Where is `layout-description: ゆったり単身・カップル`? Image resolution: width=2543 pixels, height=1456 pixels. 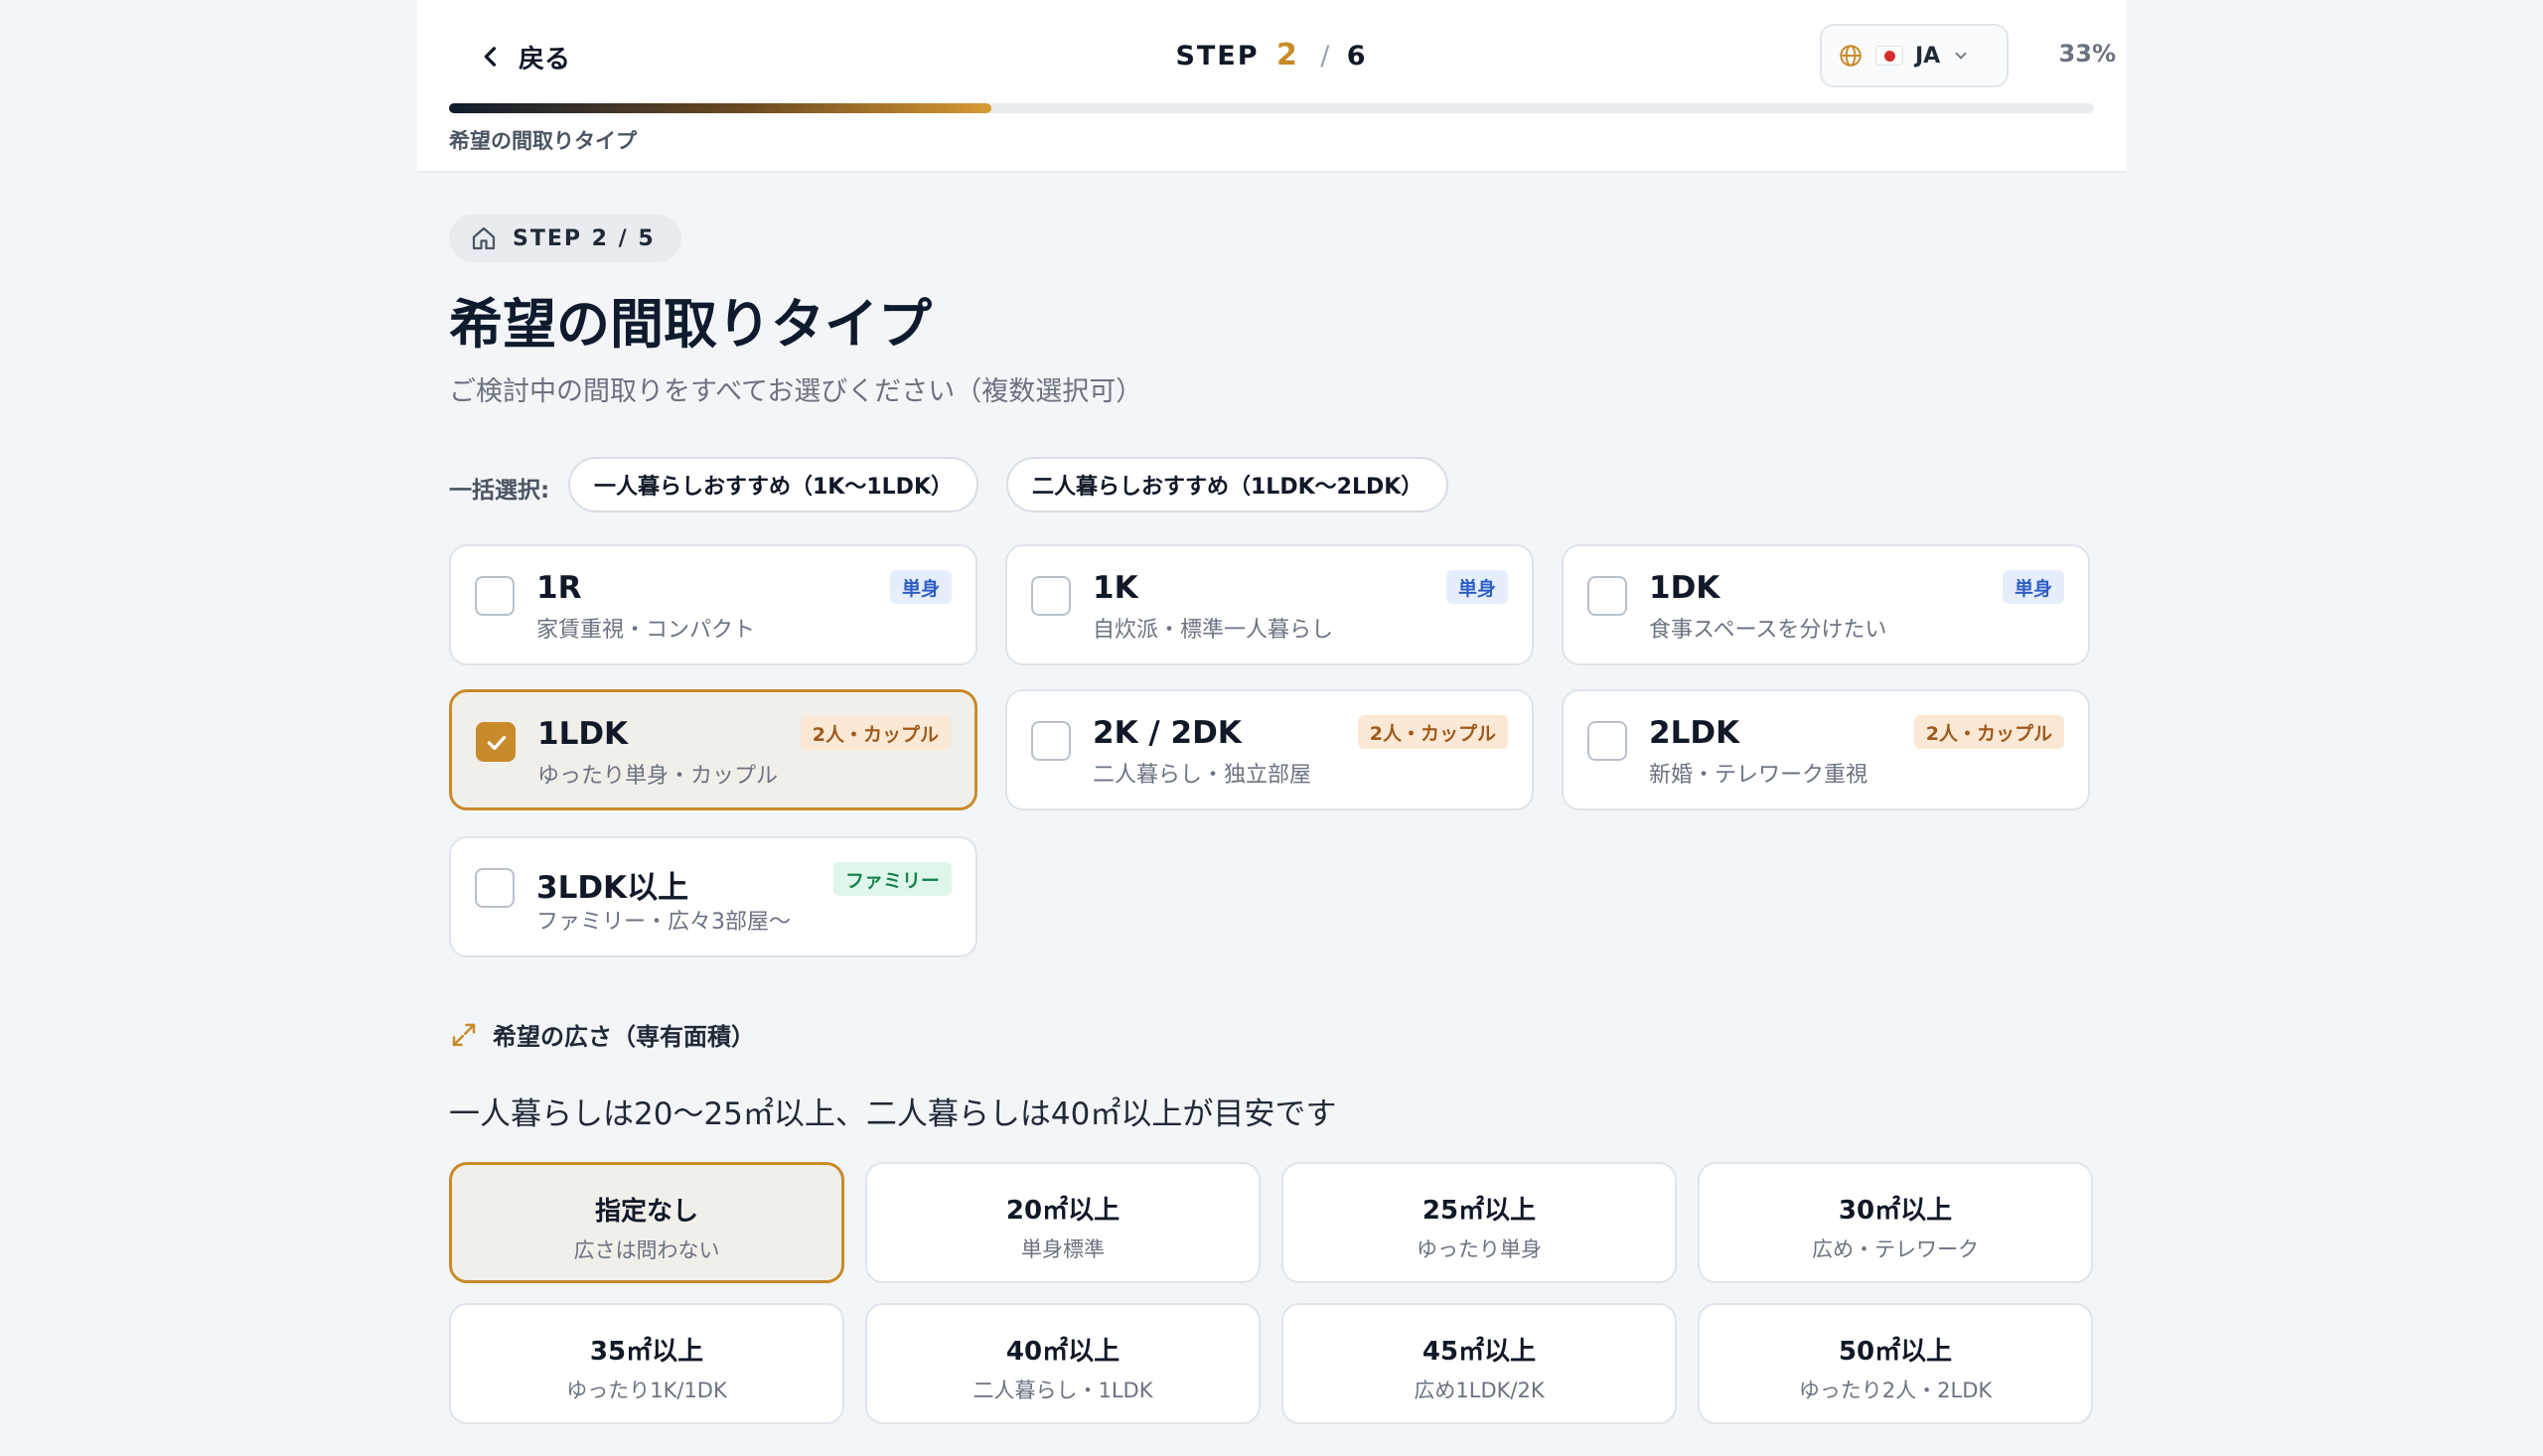 layout-description: ゆったり単身・カップル is located at coordinates (658, 776).